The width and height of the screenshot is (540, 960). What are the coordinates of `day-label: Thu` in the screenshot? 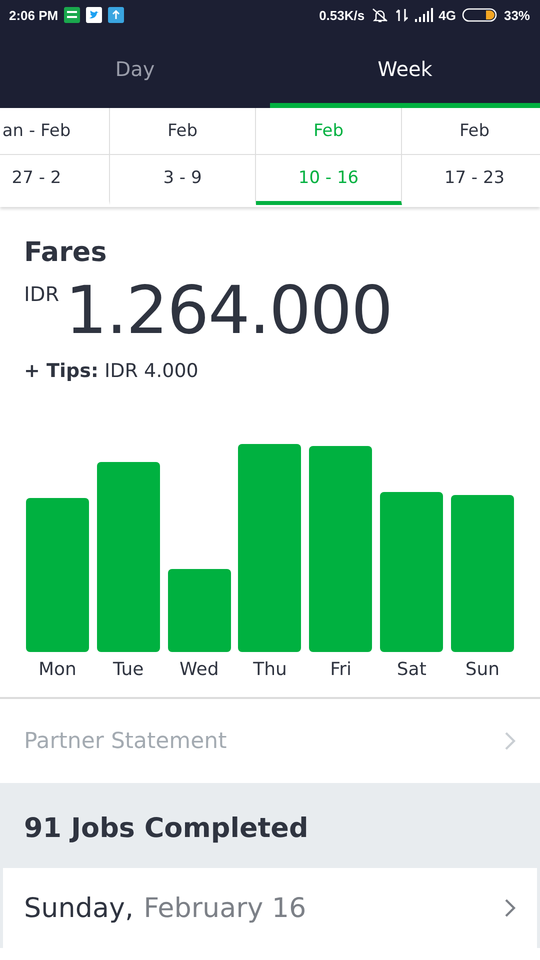 It's located at (270, 669).